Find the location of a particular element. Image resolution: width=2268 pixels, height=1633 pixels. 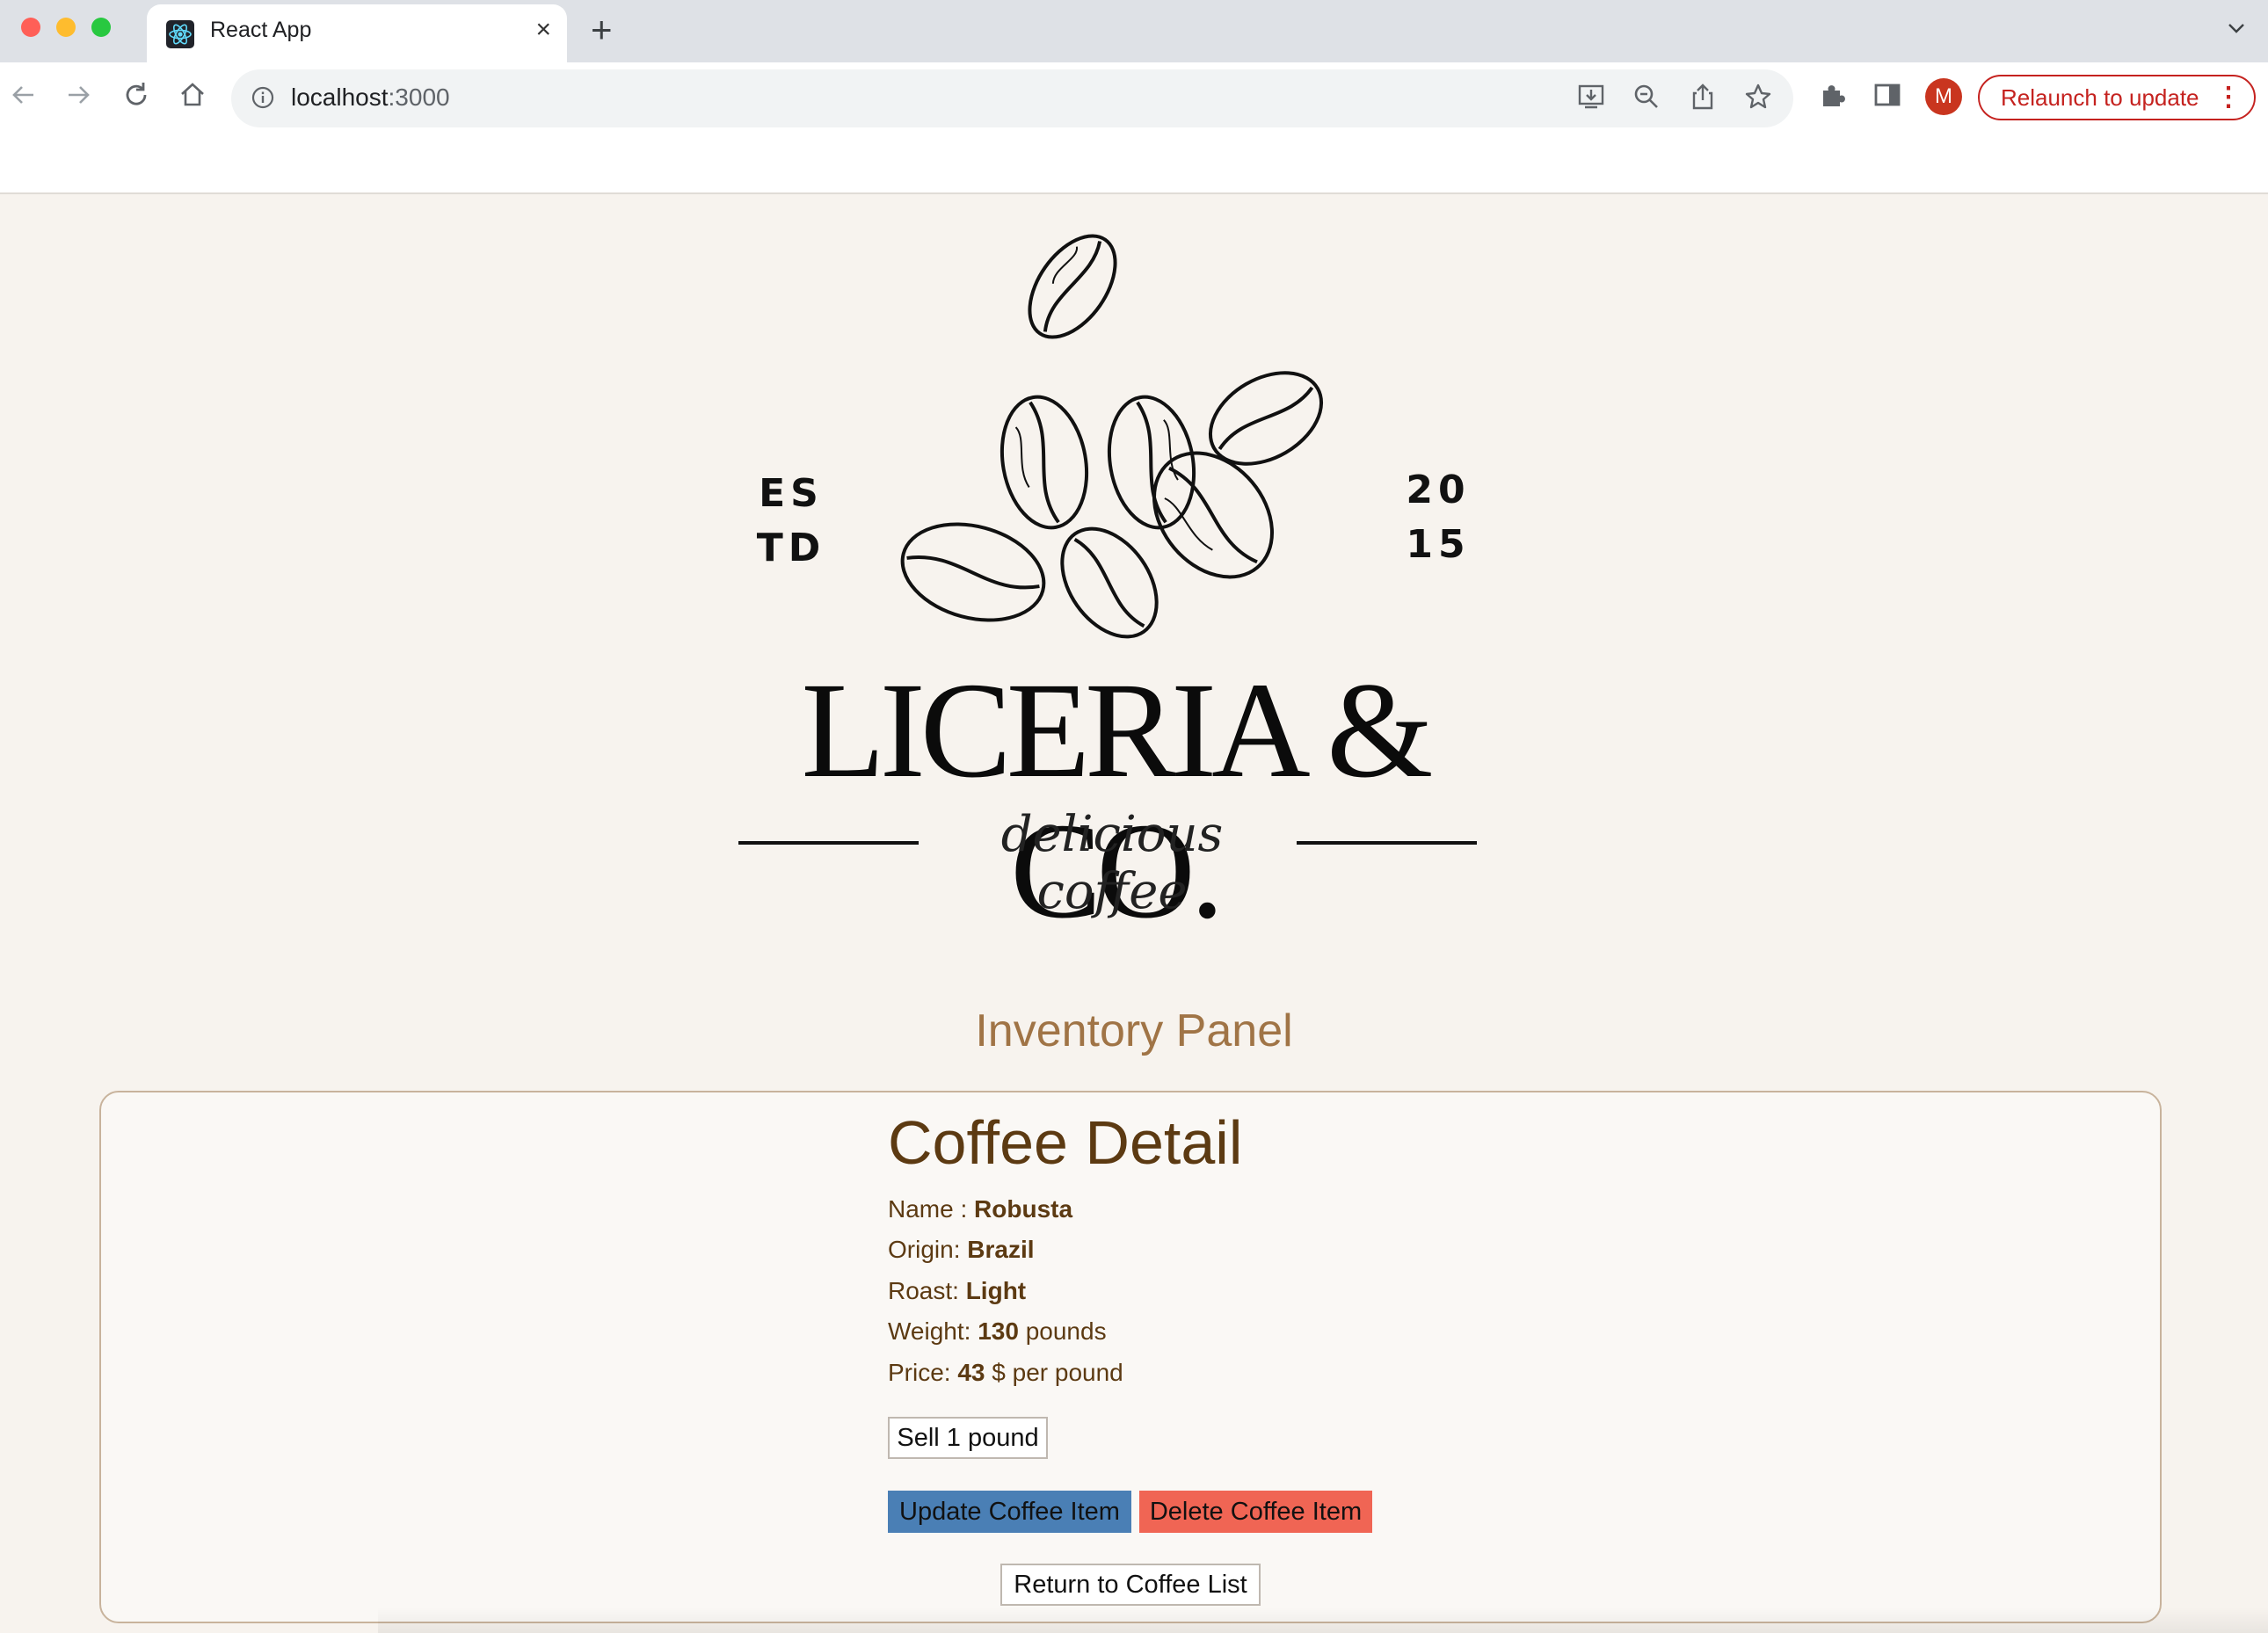

browser-tab: React App × is located at coordinates (357, 33).